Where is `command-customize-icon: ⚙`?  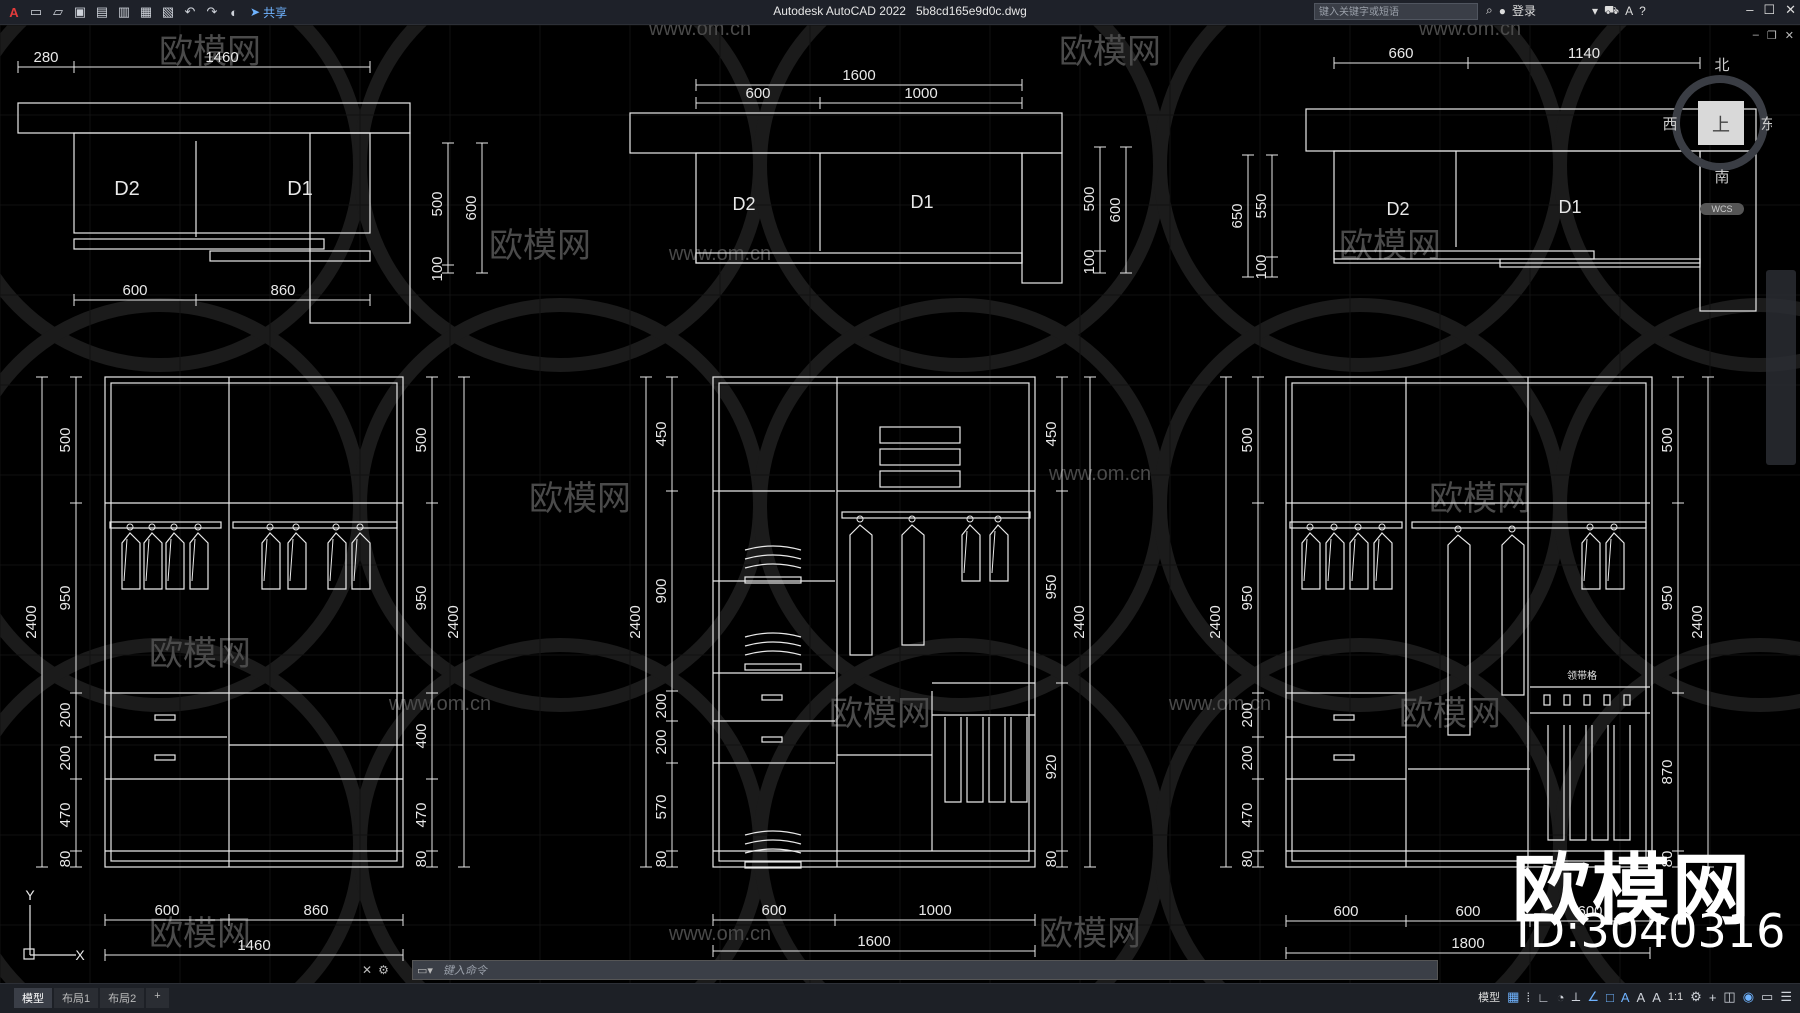
command-customize-icon: ⚙ is located at coordinates (383, 970).